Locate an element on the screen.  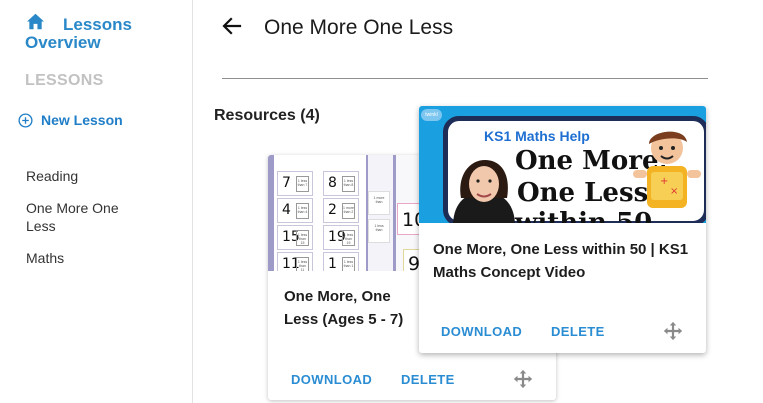
new-lesson-label: New Lesson is located at coordinates (82, 120).